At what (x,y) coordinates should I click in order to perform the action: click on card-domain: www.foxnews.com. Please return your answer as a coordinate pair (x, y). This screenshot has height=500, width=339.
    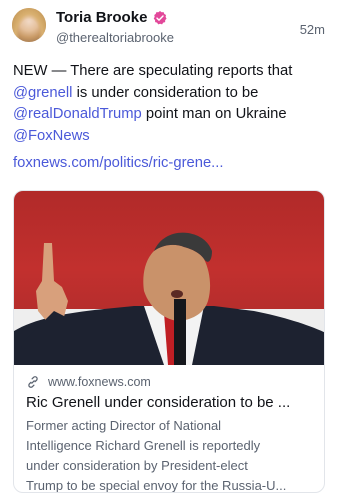
    Looking at the image, I should click on (99, 382).